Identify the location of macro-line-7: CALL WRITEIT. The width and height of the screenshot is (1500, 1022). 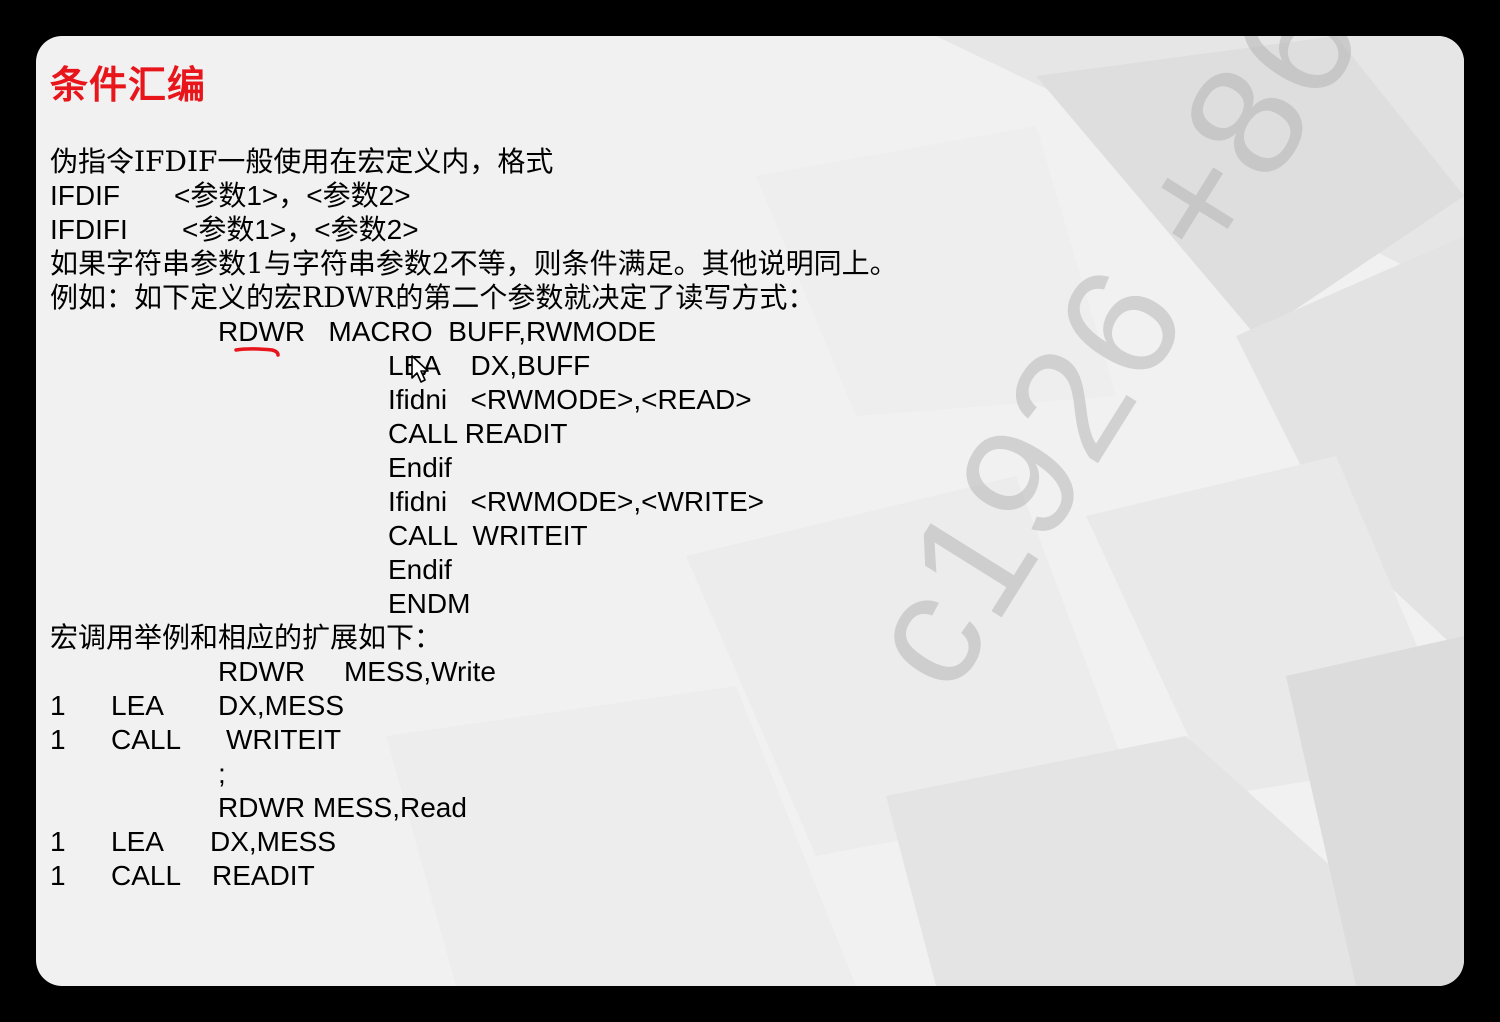
(488, 535).